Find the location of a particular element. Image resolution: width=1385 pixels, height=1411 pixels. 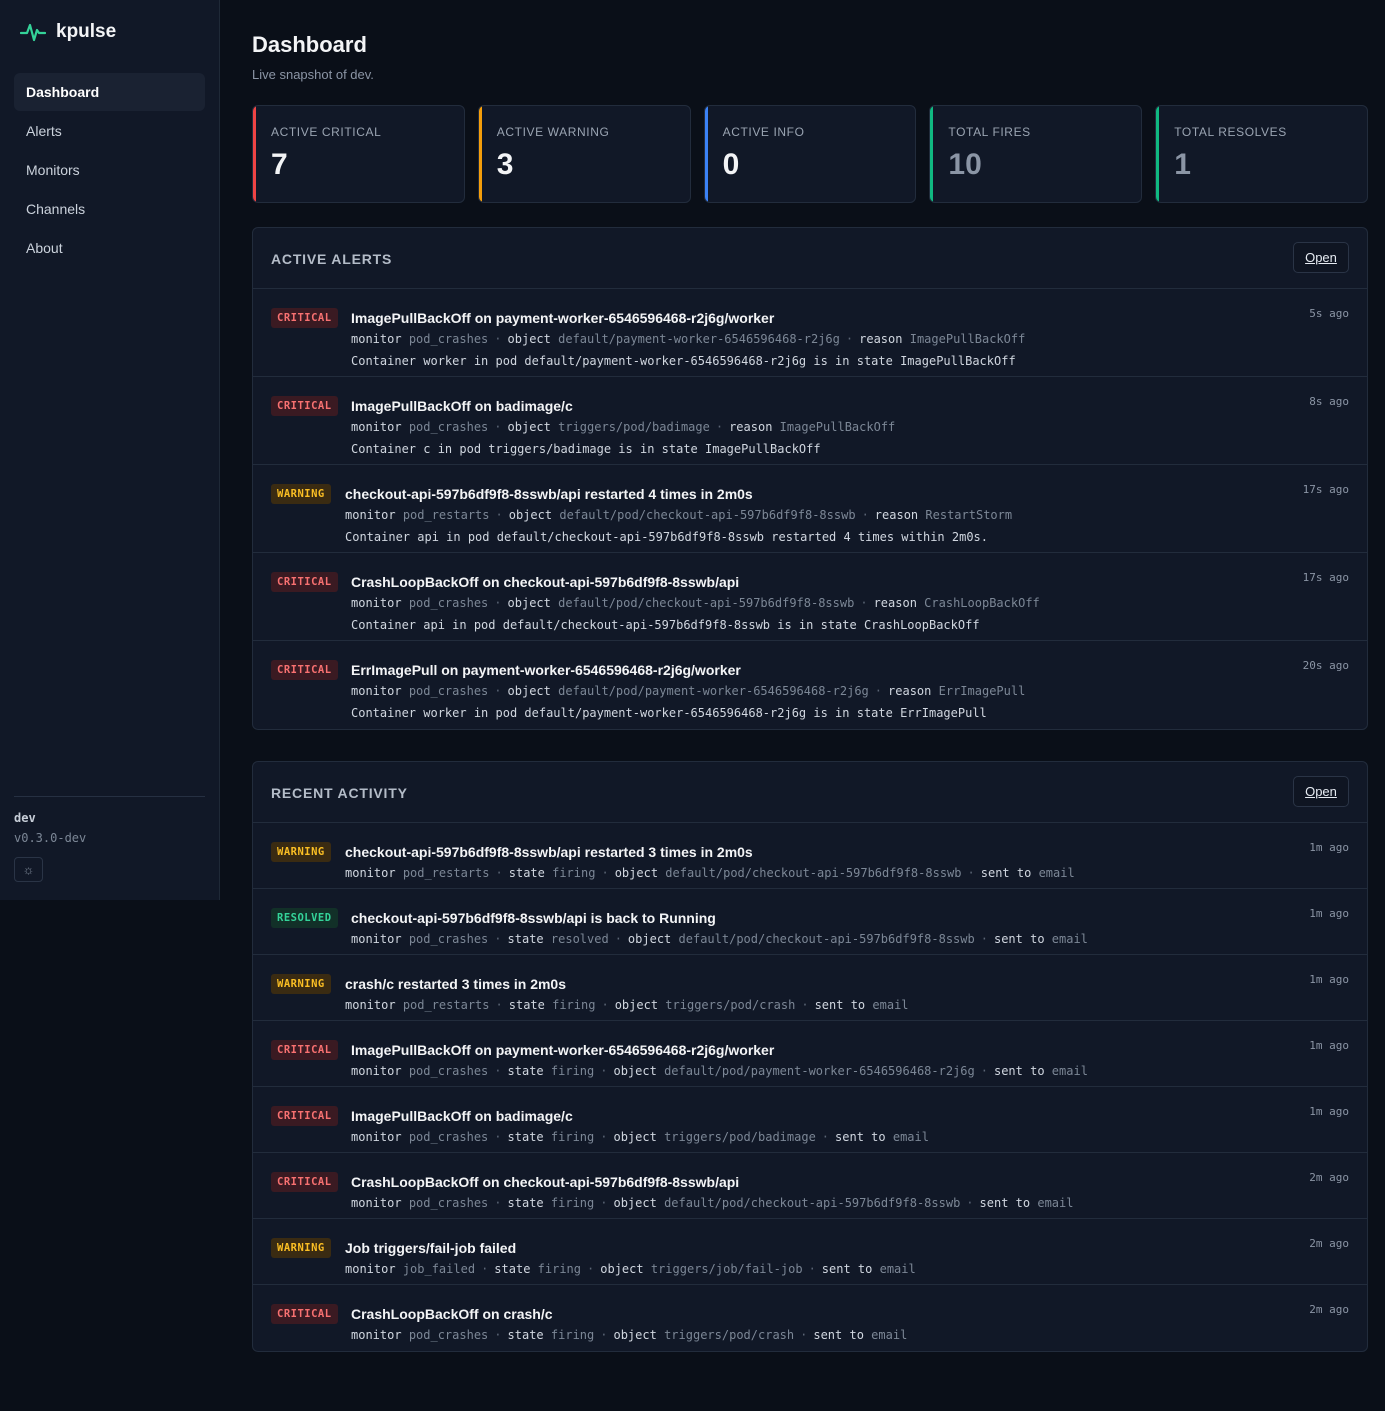

row-title: CrashLoopBackOff on crash/c is located at coordinates (804, 1314).